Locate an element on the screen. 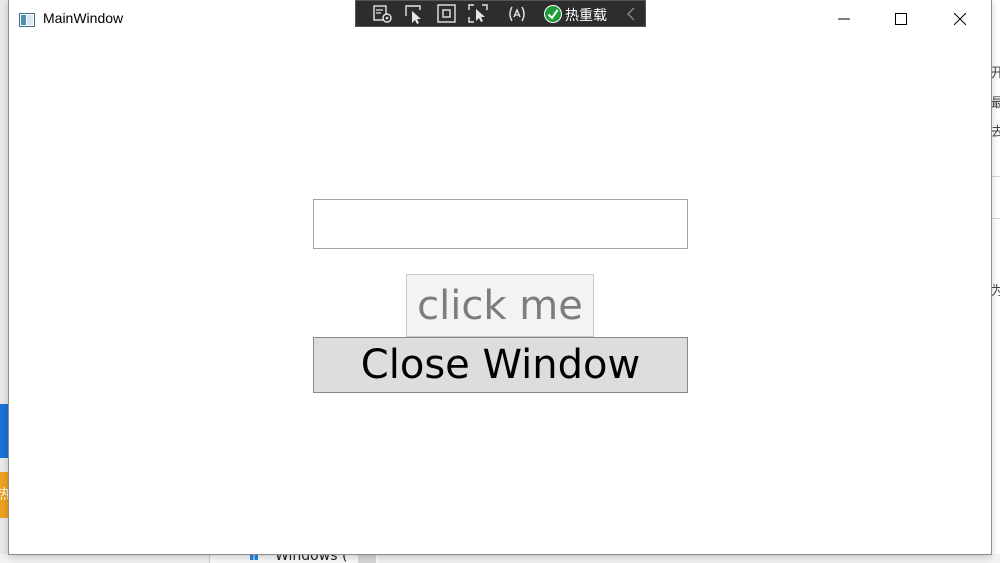 This screenshot has height=563, width=1000. minimize-button is located at coordinates (844, 19).